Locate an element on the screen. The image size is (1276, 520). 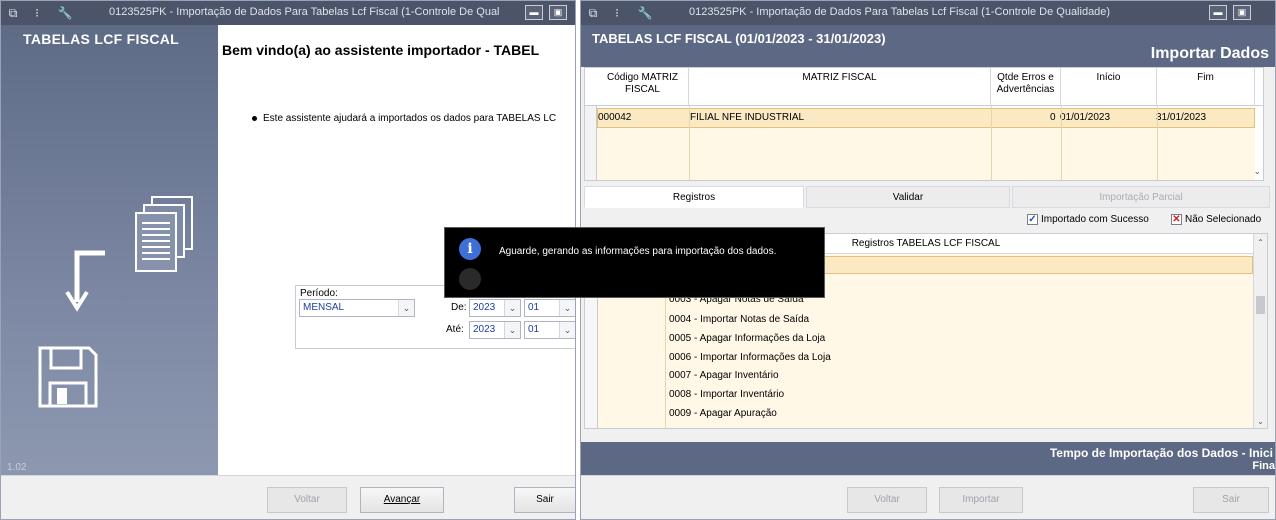
floppy-disk-icon is located at coordinates (68, 377).